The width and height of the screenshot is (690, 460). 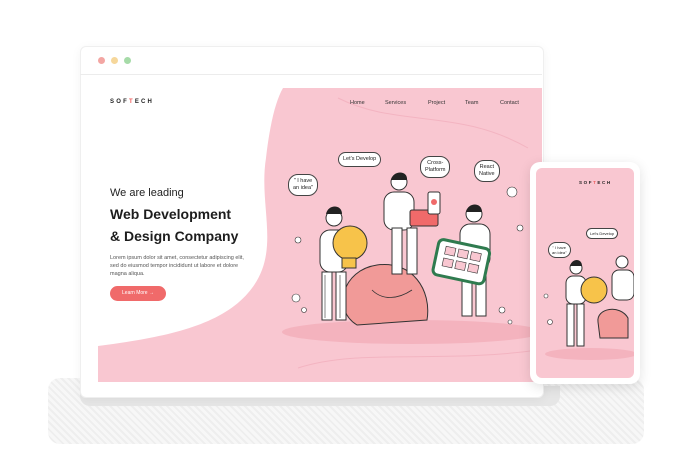 What do you see at coordinates (101, 60) in the screenshot?
I see `window-close-button` at bounding box center [101, 60].